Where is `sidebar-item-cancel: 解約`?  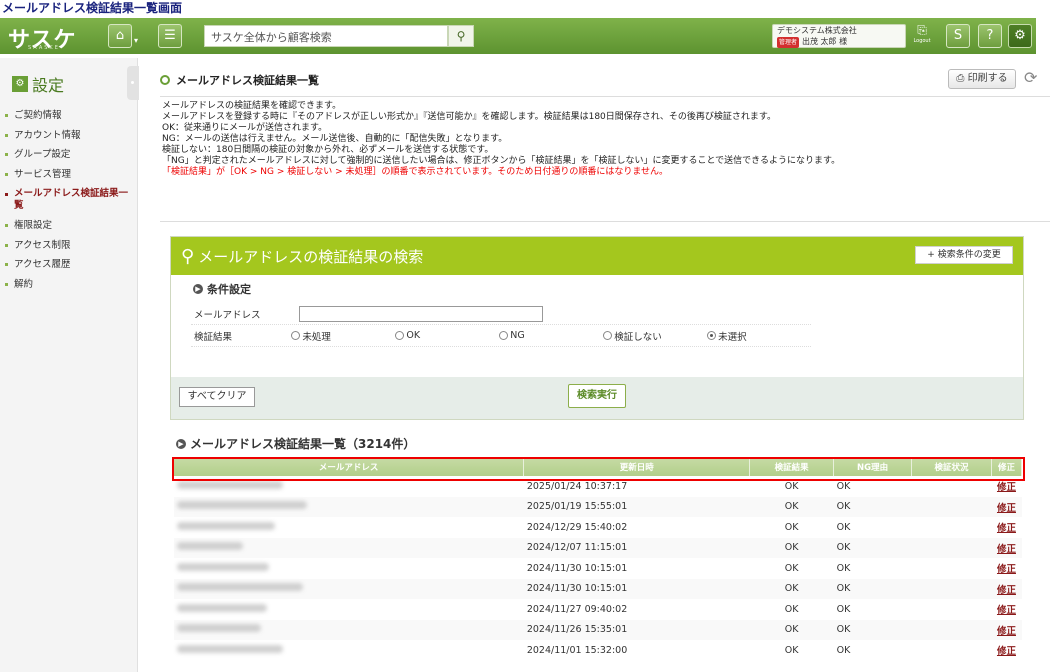 sidebar-item-cancel: 解約 is located at coordinates (66, 285).